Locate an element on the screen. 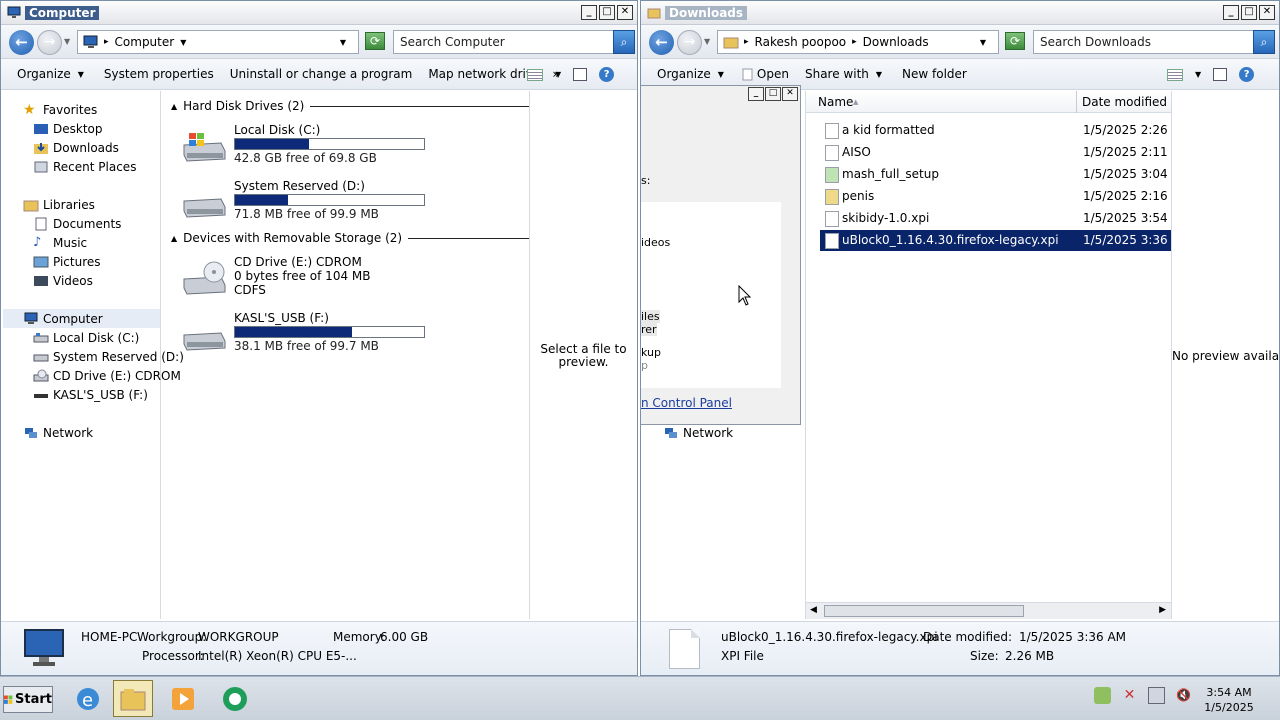 This screenshot has width=1280, height=720. file-row: AISO 1/5/2025 2:11 AM is located at coordinates (1005, 152).